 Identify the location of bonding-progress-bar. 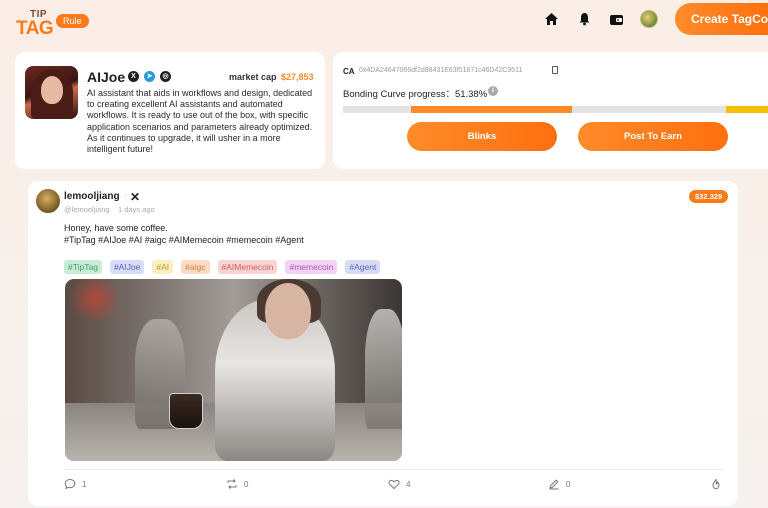
(555, 109).